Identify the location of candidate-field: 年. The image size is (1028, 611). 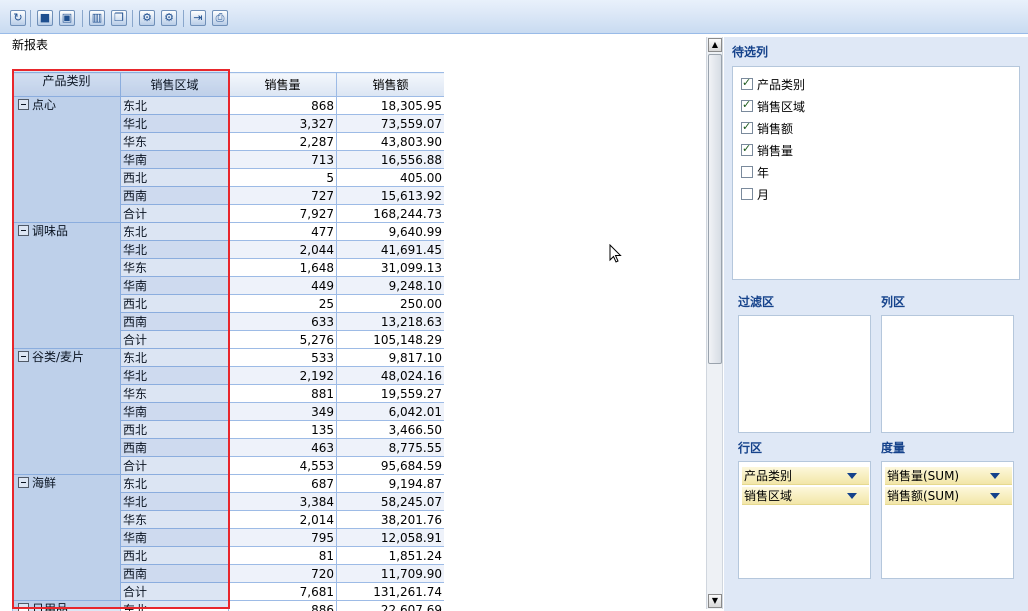
(755, 172).